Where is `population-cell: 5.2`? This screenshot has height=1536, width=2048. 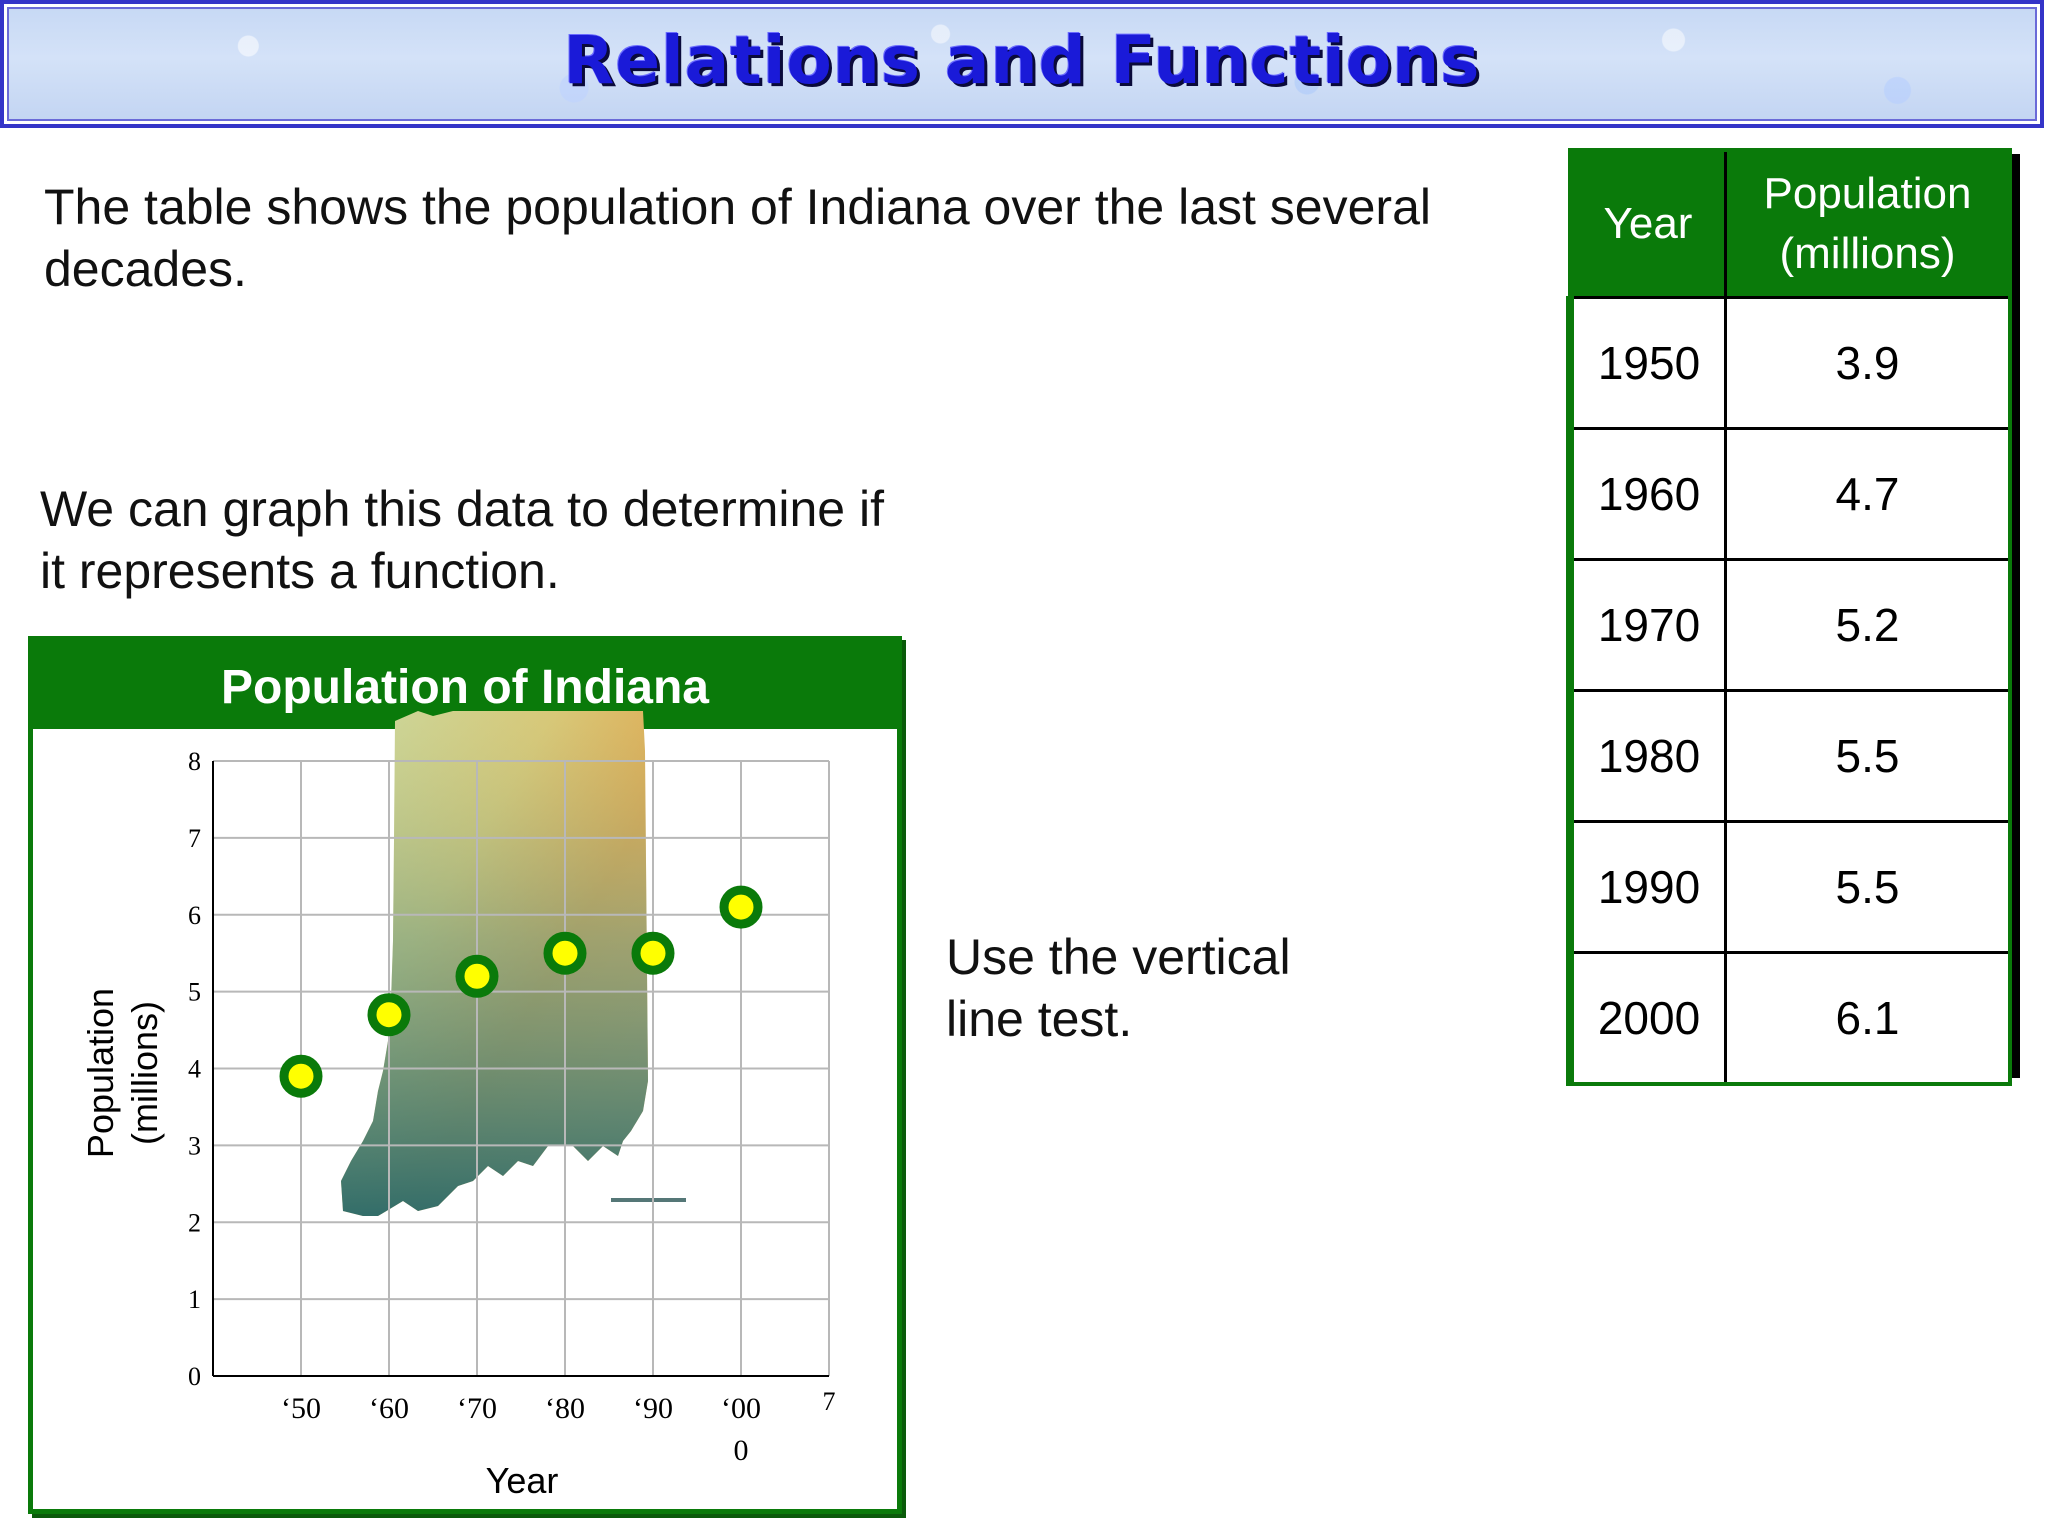
population-cell: 5.2 is located at coordinates (1867, 624).